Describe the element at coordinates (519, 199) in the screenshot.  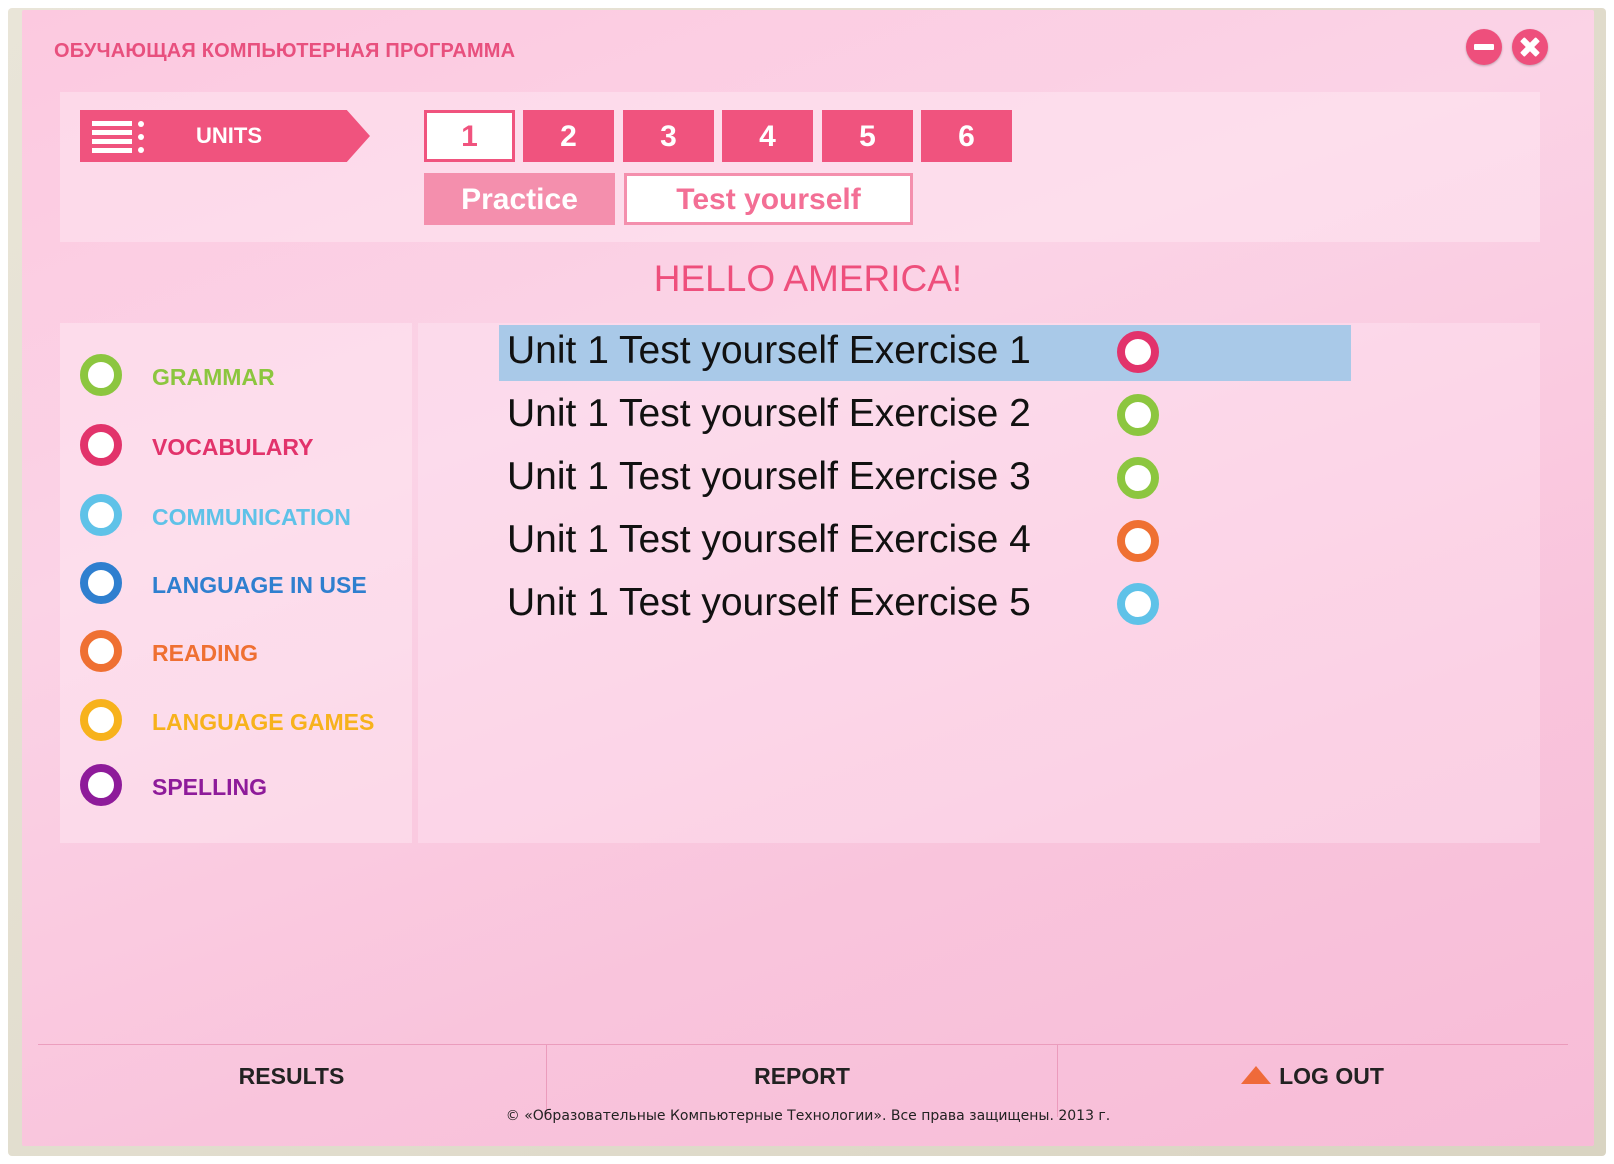
I see `practice-tab: Practice` at that location.